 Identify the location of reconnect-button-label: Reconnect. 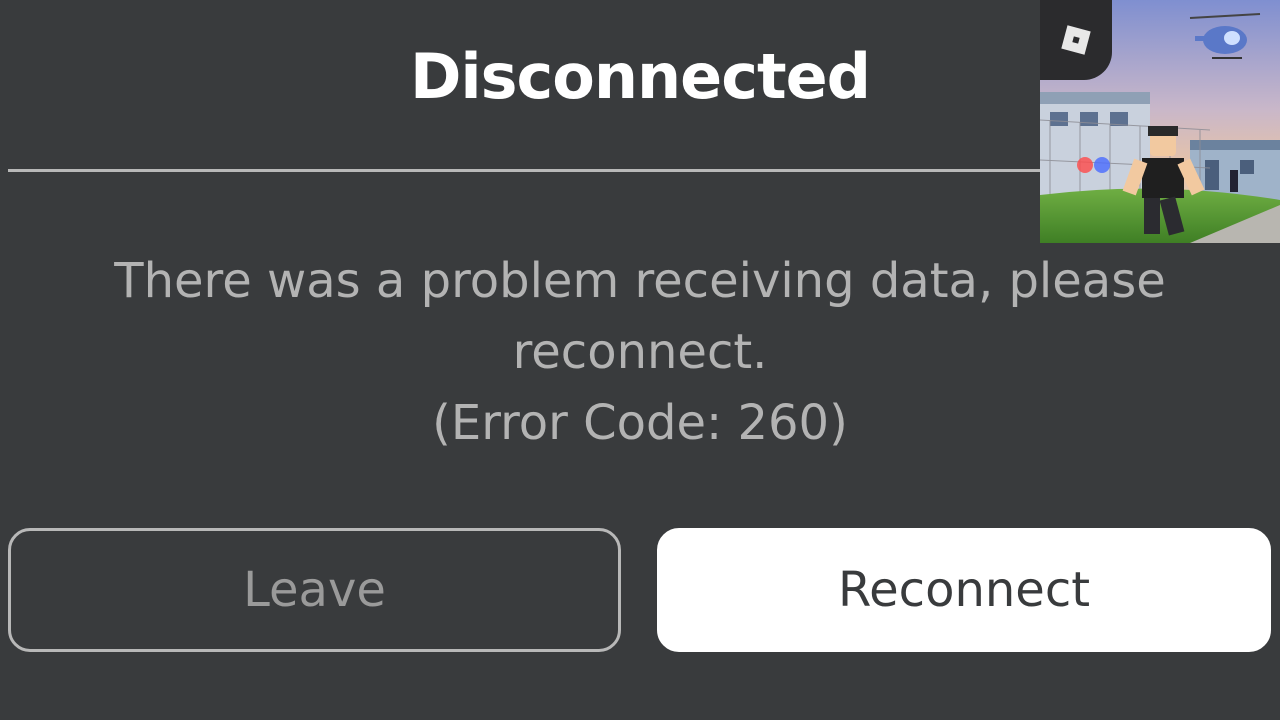
(964, 590).